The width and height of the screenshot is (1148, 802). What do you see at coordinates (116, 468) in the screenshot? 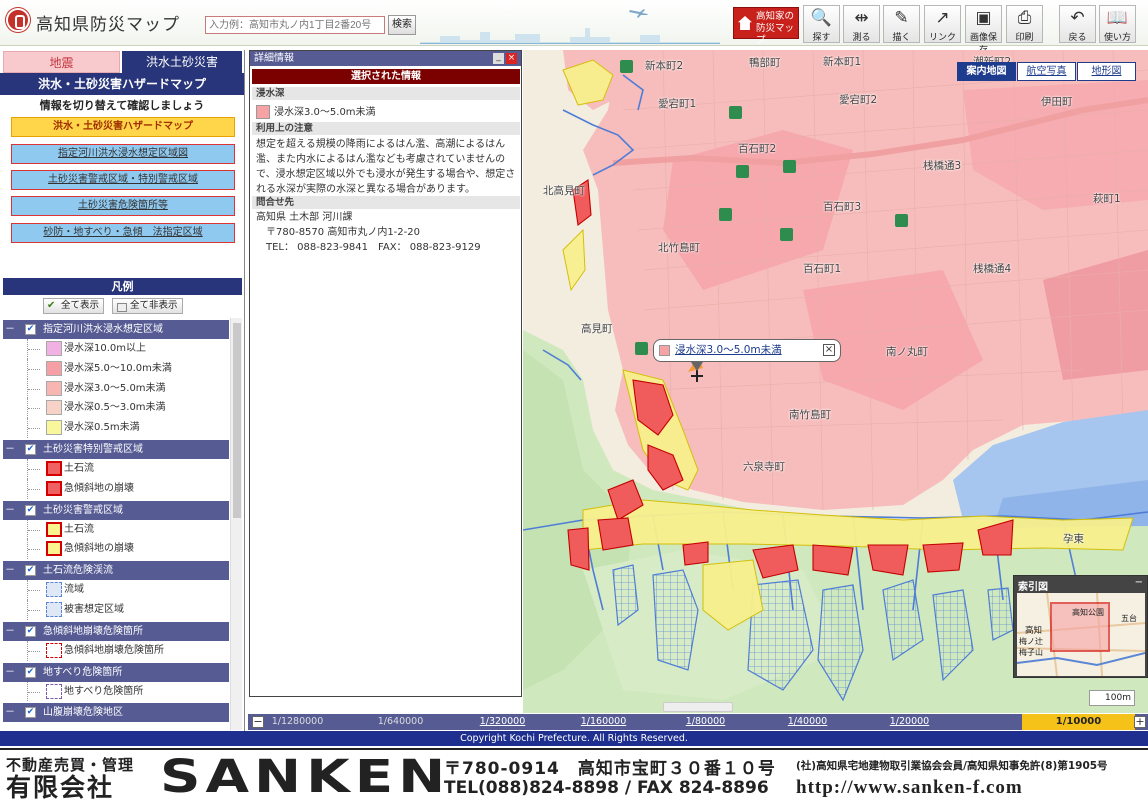
I see `legend-item: 土石流` at bounding box center [116, 468].